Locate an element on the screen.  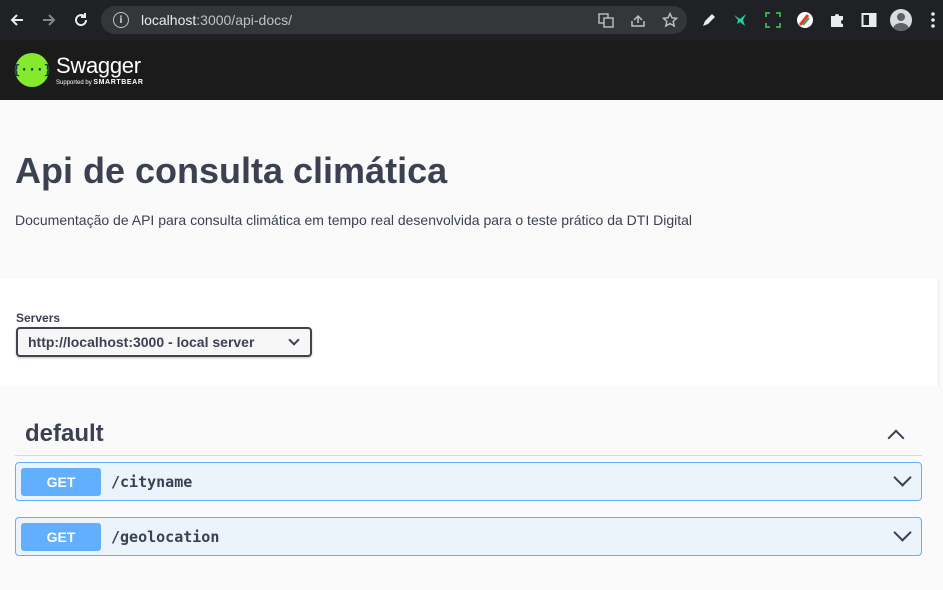
swagger-brand: Swagger Supported by SMARTBEAR is located at coordinates (100, 70).